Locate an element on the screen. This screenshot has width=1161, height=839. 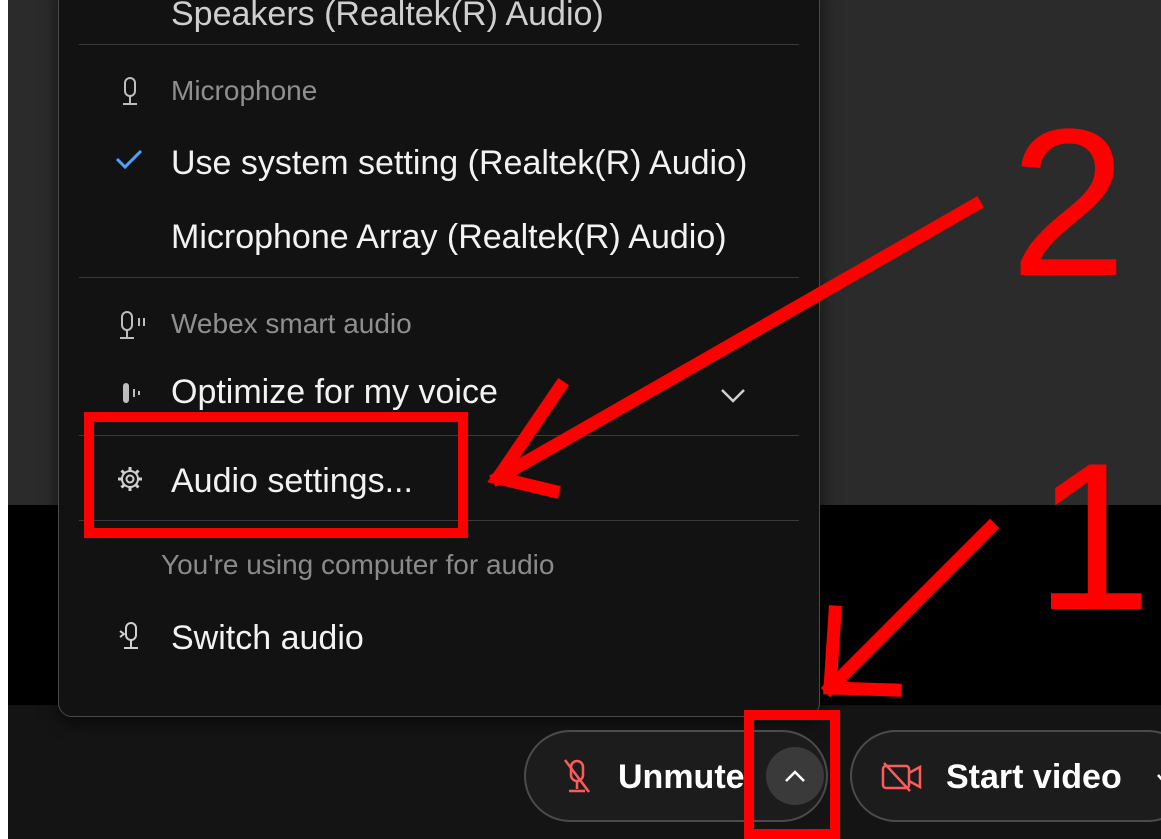
annotation-number-2: 2 is located at coordinates (1068, 202).